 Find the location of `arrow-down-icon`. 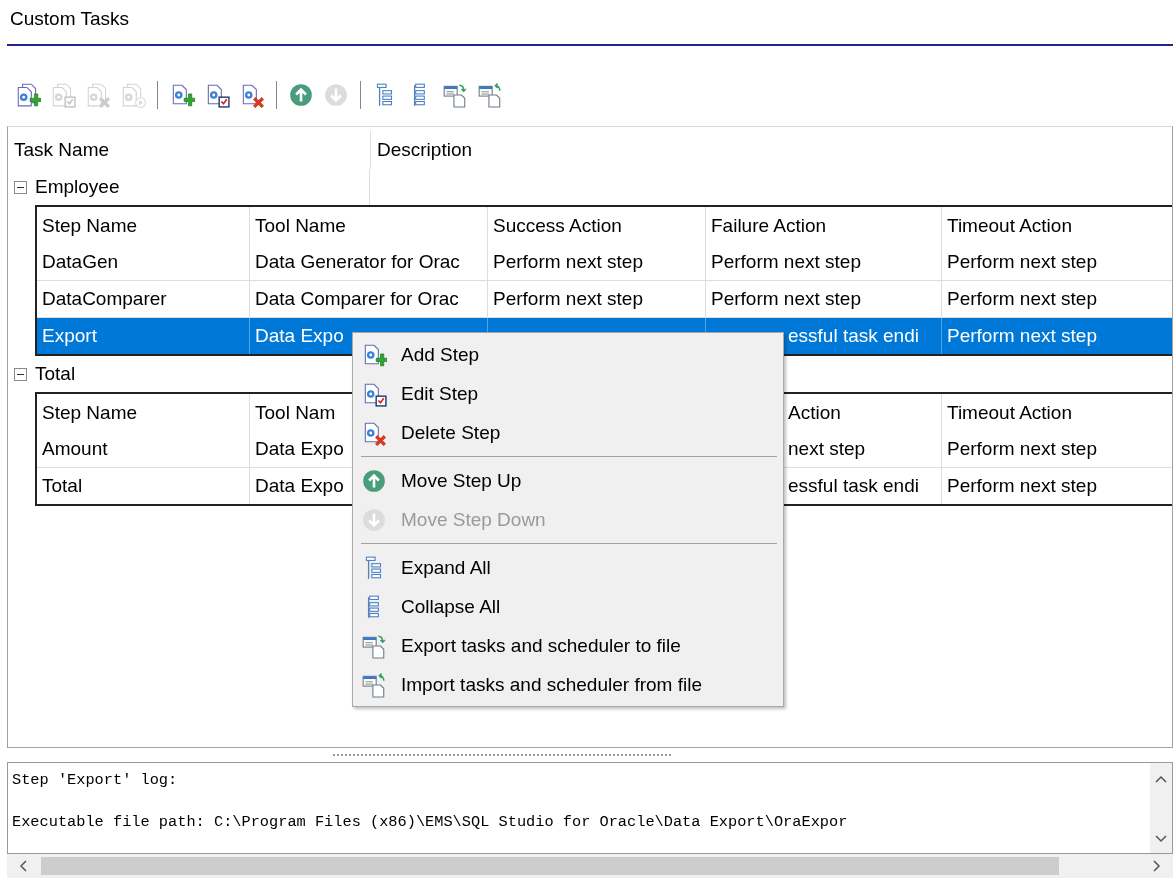

arrow-down-icon is located at coordinates (374, 519).